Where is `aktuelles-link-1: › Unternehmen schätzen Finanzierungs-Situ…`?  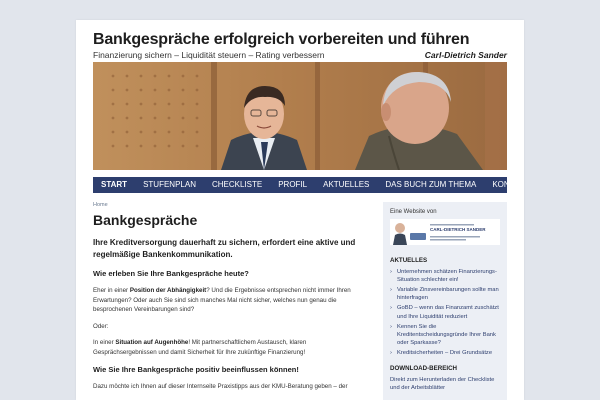
aktuelles-link-1: › Unternehmen schätzen Finanzierungs-Situ… is located at coordinates (445, 276).